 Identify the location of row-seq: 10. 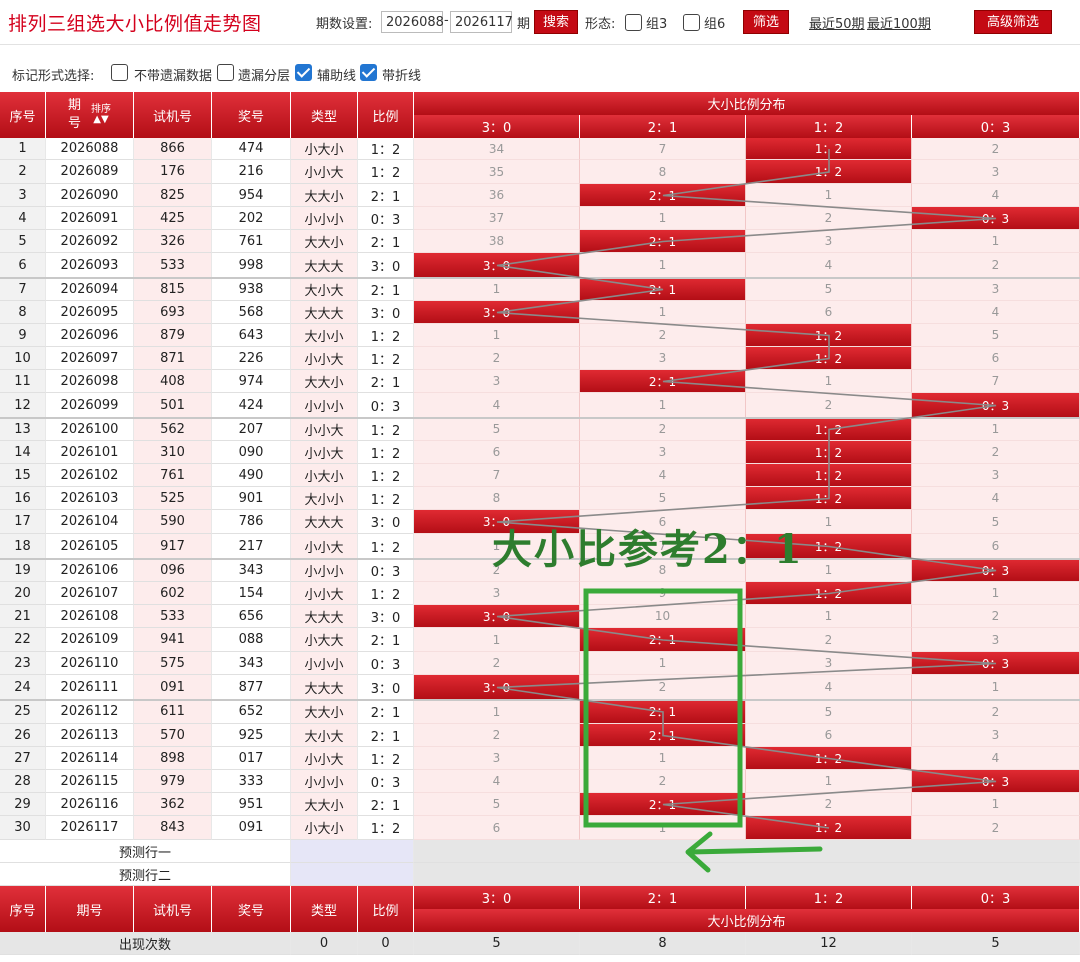
(23, 358).